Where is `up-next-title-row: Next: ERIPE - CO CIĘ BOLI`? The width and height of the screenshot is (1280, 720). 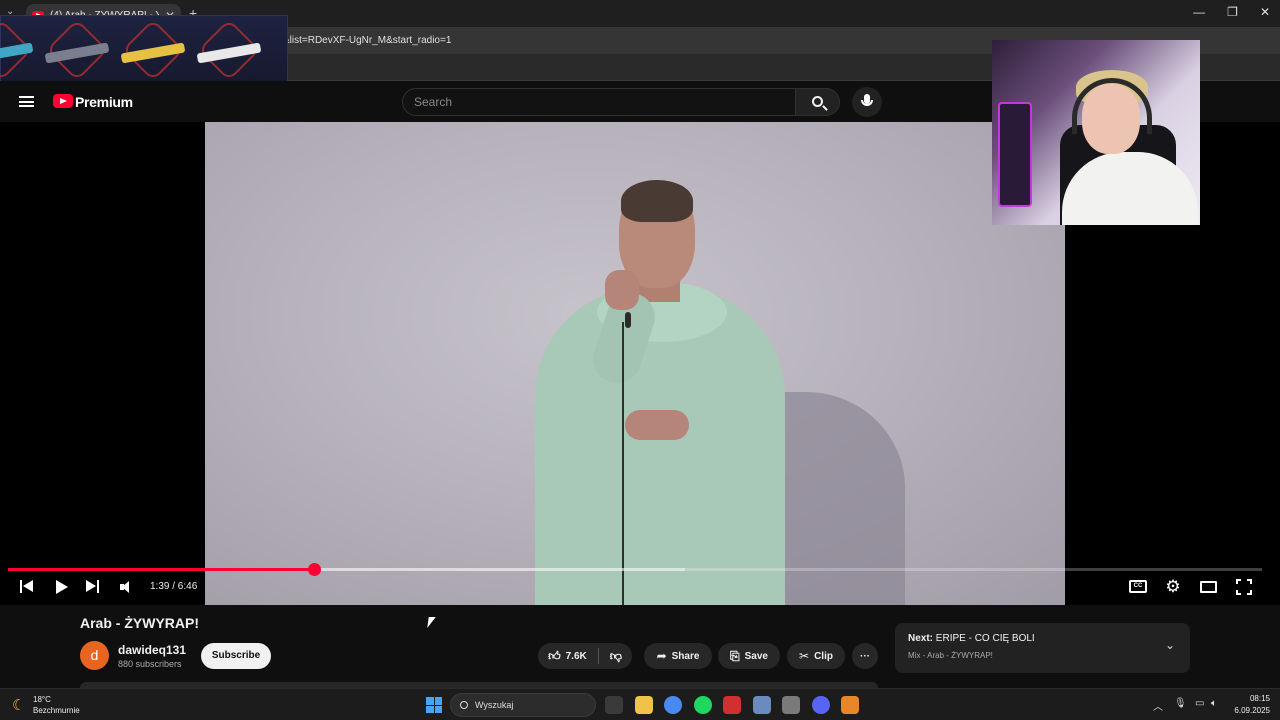
up-next-title-row: Next: ERIPE - CO CIĘ BOLI is located at coordinates (971, 638).